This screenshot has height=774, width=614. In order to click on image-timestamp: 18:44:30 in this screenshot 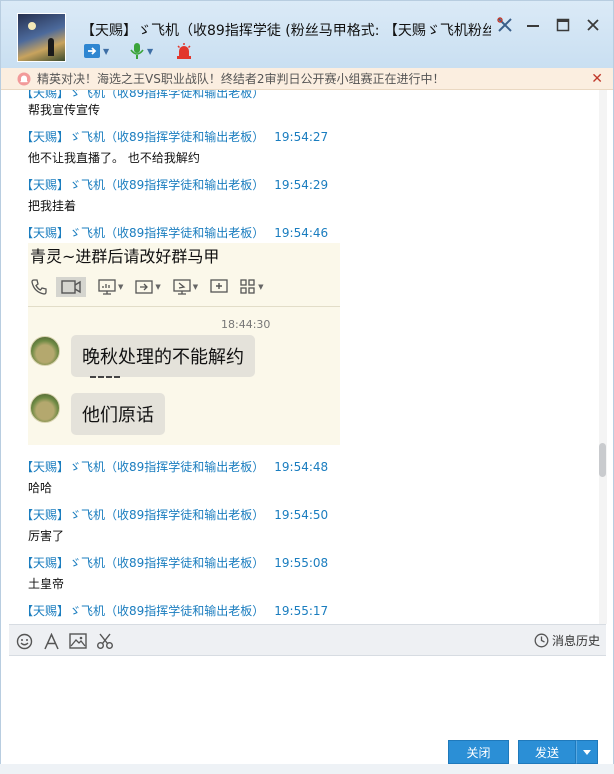, I will do `click(246, 324)`.